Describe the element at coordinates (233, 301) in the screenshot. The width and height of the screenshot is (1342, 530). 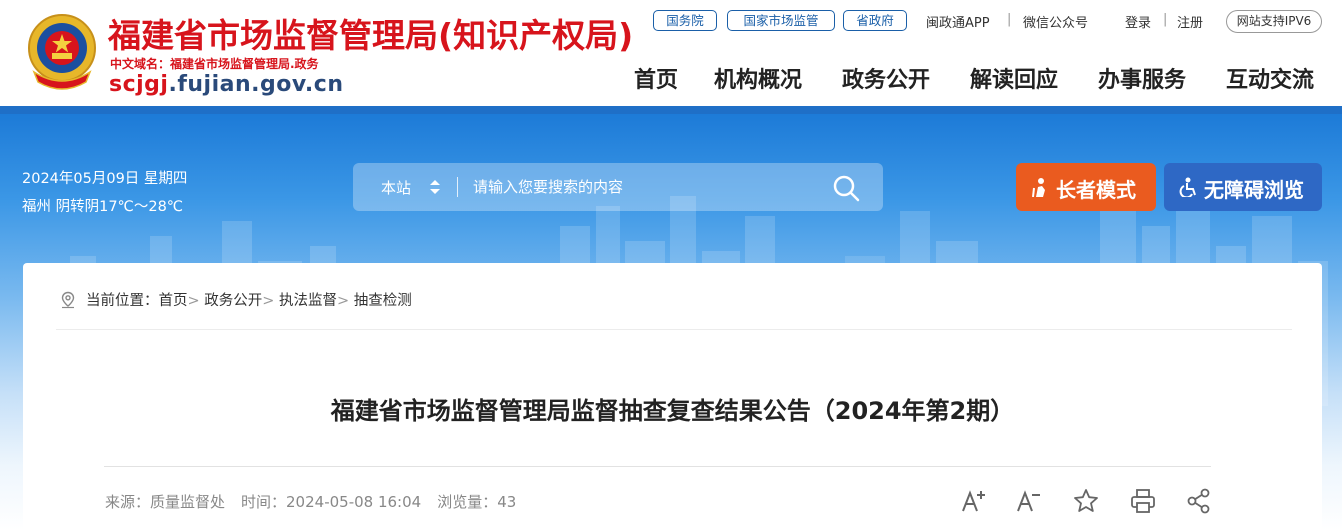
I see `breadcrumb-gov-affairs: 政务公开` at that location.